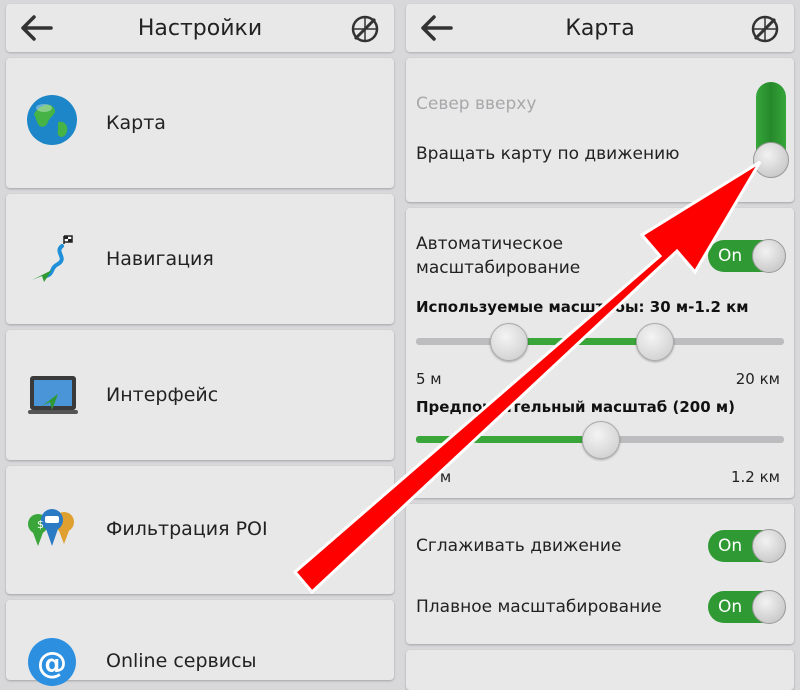  What do you see at coordinates (498, 256) in the screenshot?
I see `auto-scale-label: Автоматическое масштабирование` at bounding box center [498, 256].